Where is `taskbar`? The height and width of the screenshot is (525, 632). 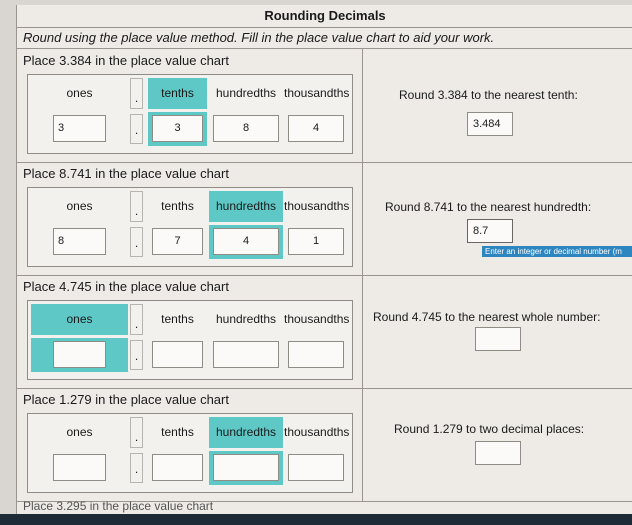 taskbar is located at coordinates (316, 519).